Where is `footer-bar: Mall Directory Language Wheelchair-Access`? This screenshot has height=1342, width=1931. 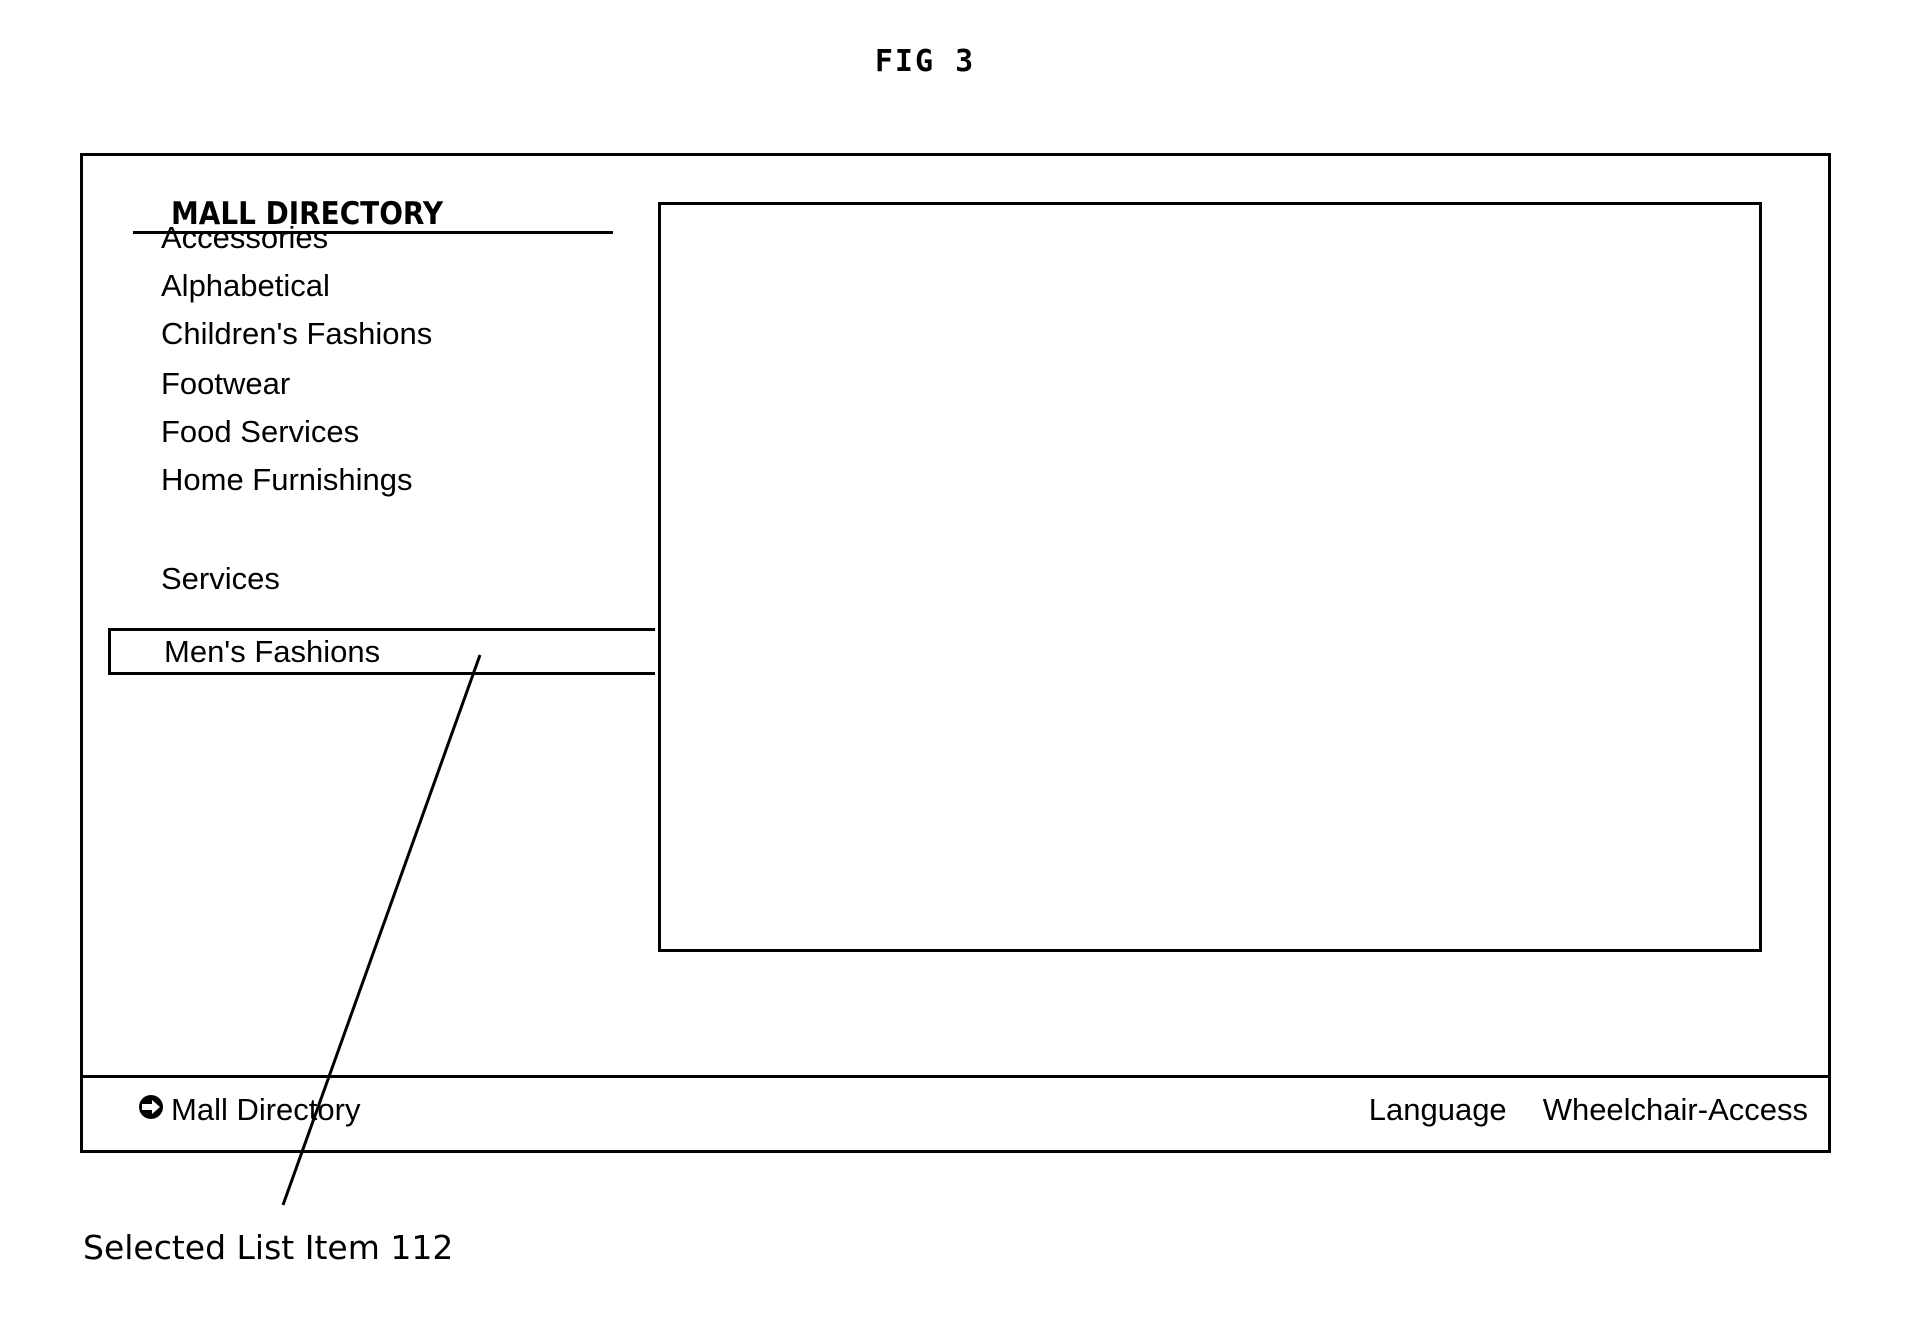 footer-bar: Mall Directory Language Wheelchair-Access is located at coordinates (955, 1112).